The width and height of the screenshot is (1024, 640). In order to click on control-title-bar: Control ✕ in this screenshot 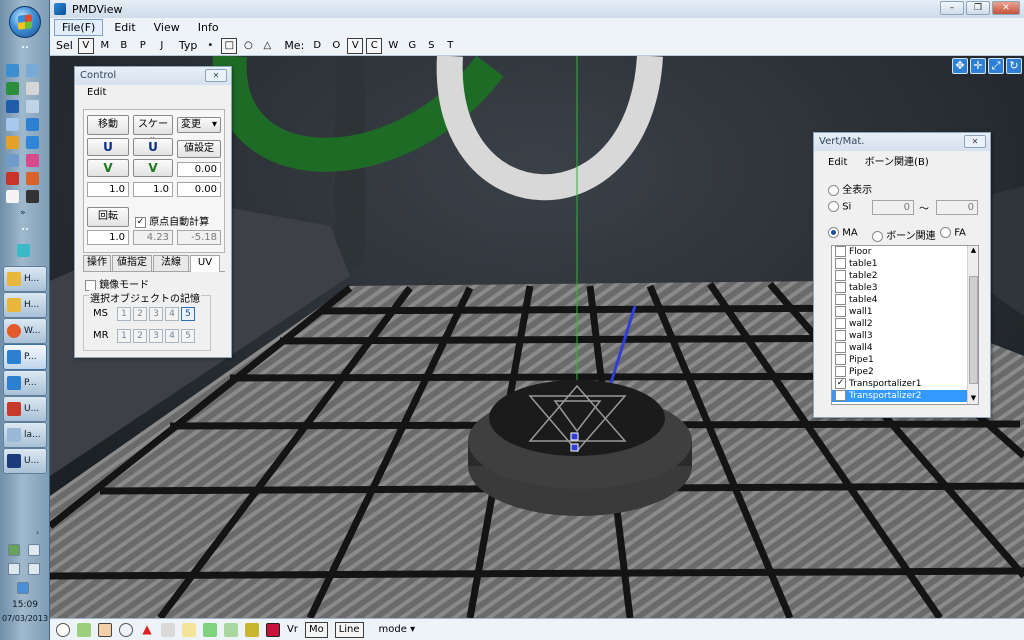, I will do `click(153, 76)`.